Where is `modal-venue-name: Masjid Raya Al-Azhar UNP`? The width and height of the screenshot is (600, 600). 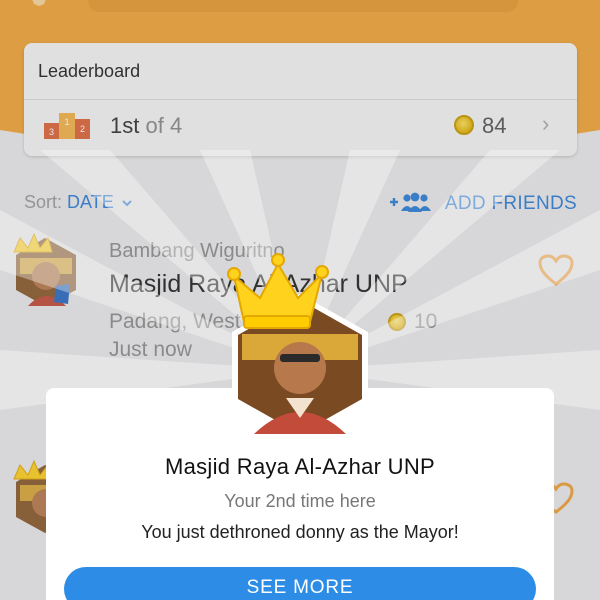 modal-venue-name: Masjid Raya Al-Azhar UNP is located at coordinates (300, 466).